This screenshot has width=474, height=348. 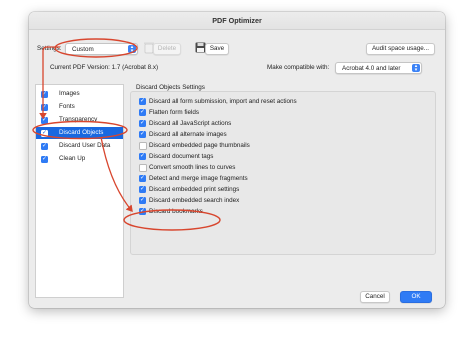 I want to click on sidebar-item-clean-up: ✓ Clean Up, so click(x=79, y=159).